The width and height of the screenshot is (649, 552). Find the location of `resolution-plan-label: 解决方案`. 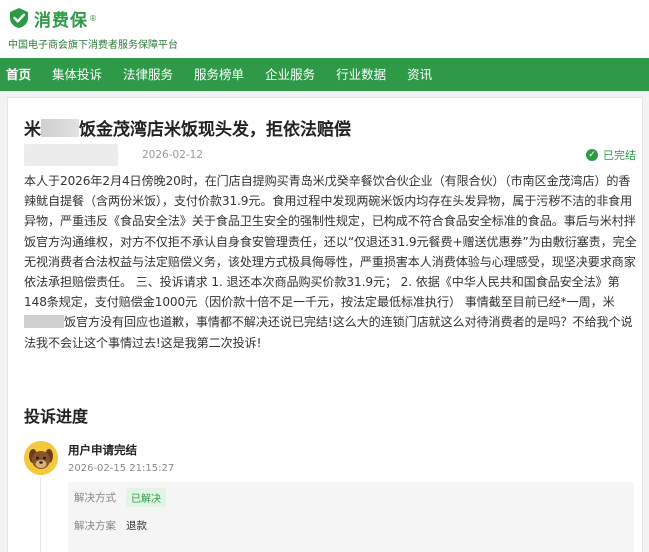

resolution-plan-label: 解决方案 is located at coordinates (95, 526).